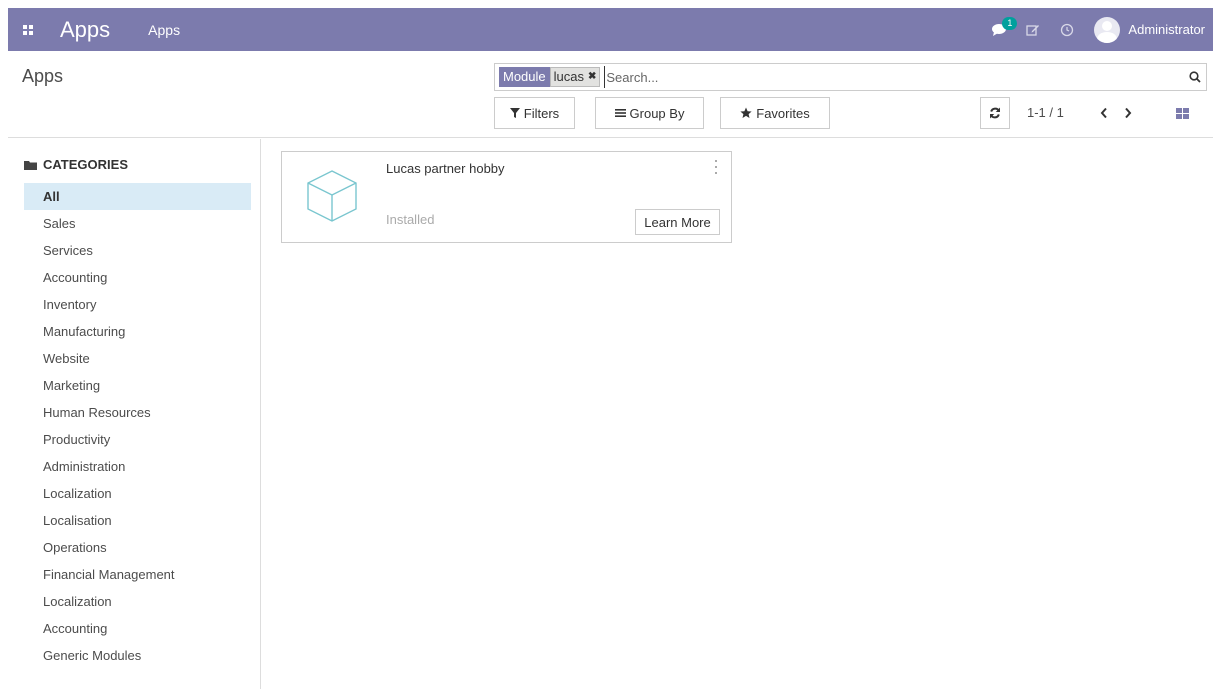 The width and height of the screenshot is (1213, 689). I want to click on search-input, so click(864, 77).